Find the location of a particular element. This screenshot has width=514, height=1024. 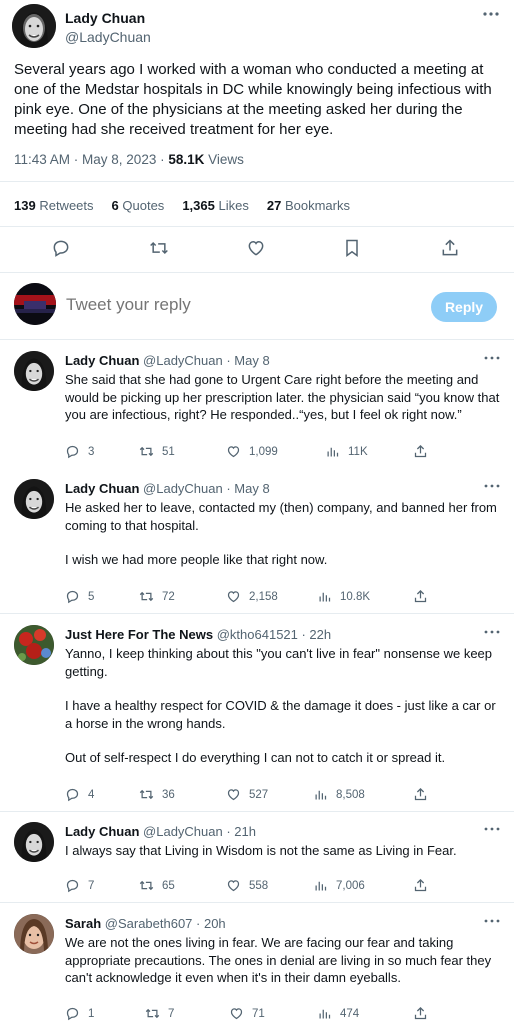

tweet-actions is located at coordinates (257, 249).